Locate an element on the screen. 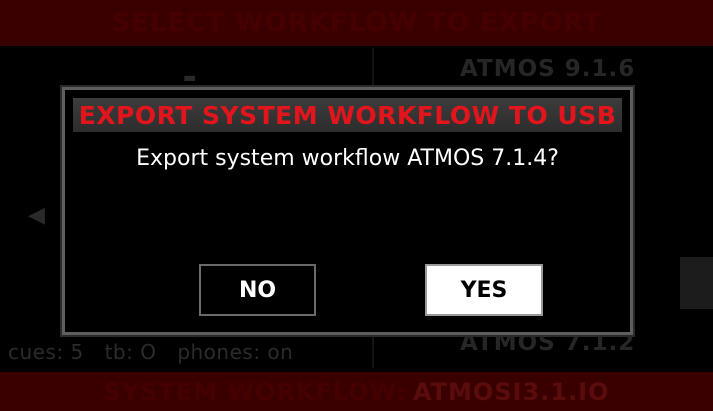 The image size is (713, 411). dialog-title: EXPORT SYSTEM WORKFLOW TO USB is located at coordinates (347, 115).